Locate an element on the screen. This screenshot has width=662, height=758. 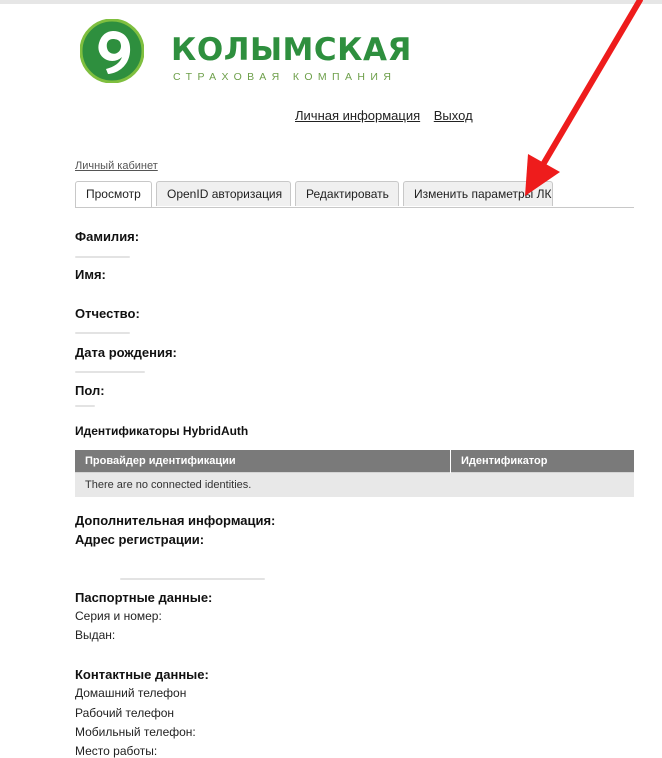
gender-label: Пол: is located at coordinates (90, 390).